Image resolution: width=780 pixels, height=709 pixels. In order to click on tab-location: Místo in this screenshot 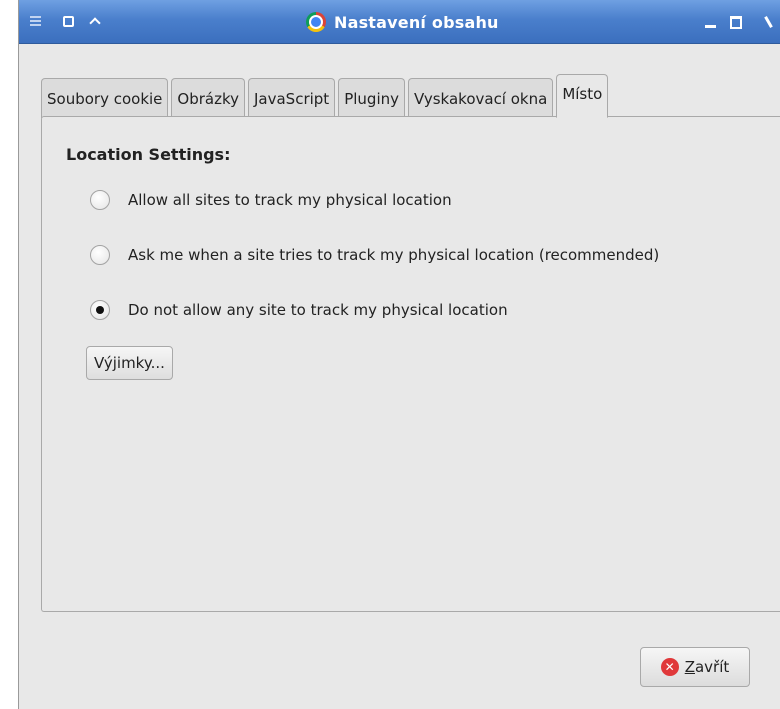, I will do `click(582, 96)`.